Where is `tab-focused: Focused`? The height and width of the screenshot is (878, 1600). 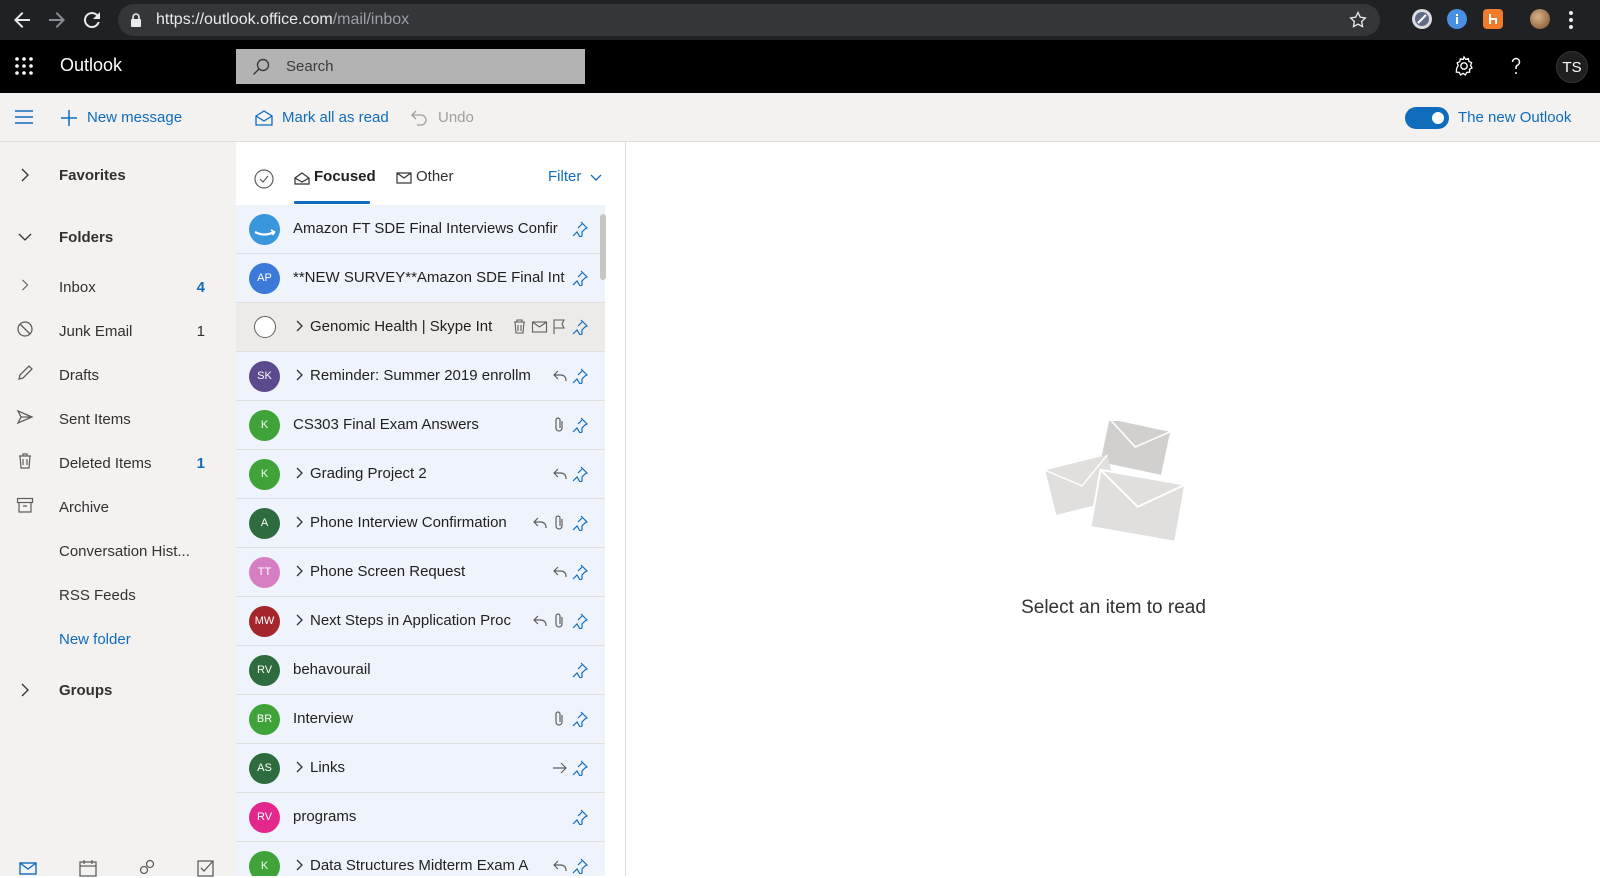
tab-focused: Focused is located at coordinates (335, 185).